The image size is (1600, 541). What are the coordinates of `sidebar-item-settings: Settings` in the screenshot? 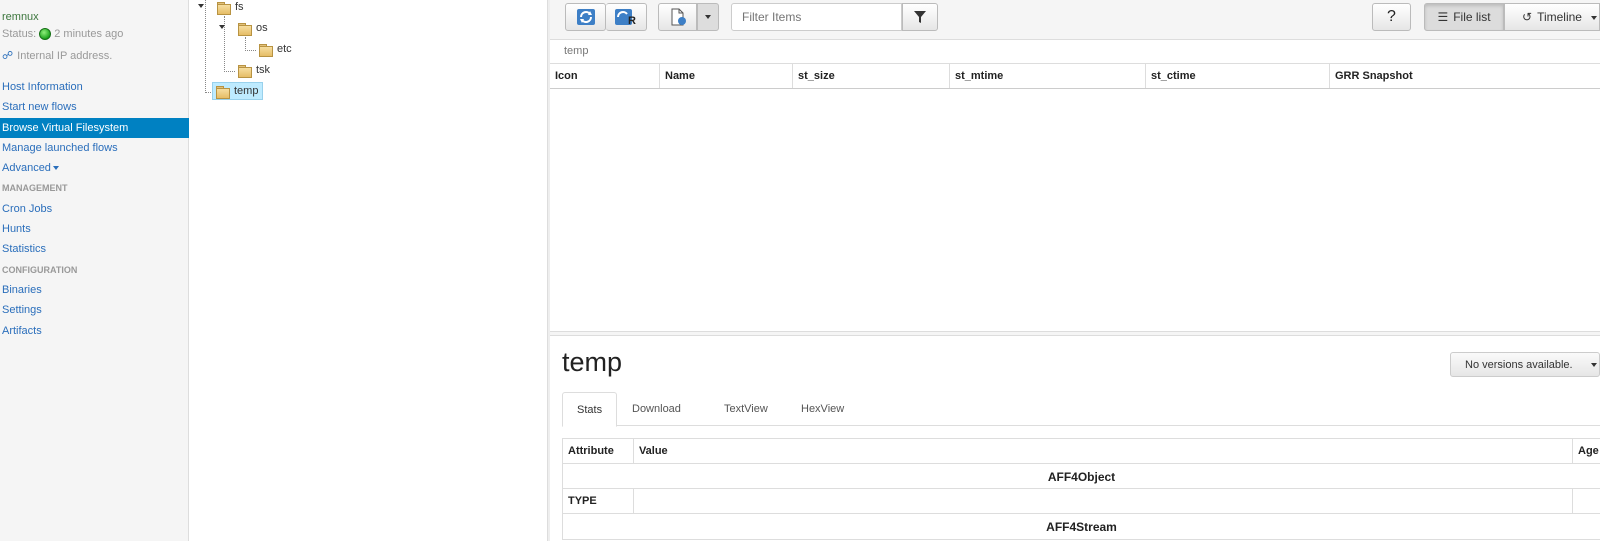 It's located at (94, 310).